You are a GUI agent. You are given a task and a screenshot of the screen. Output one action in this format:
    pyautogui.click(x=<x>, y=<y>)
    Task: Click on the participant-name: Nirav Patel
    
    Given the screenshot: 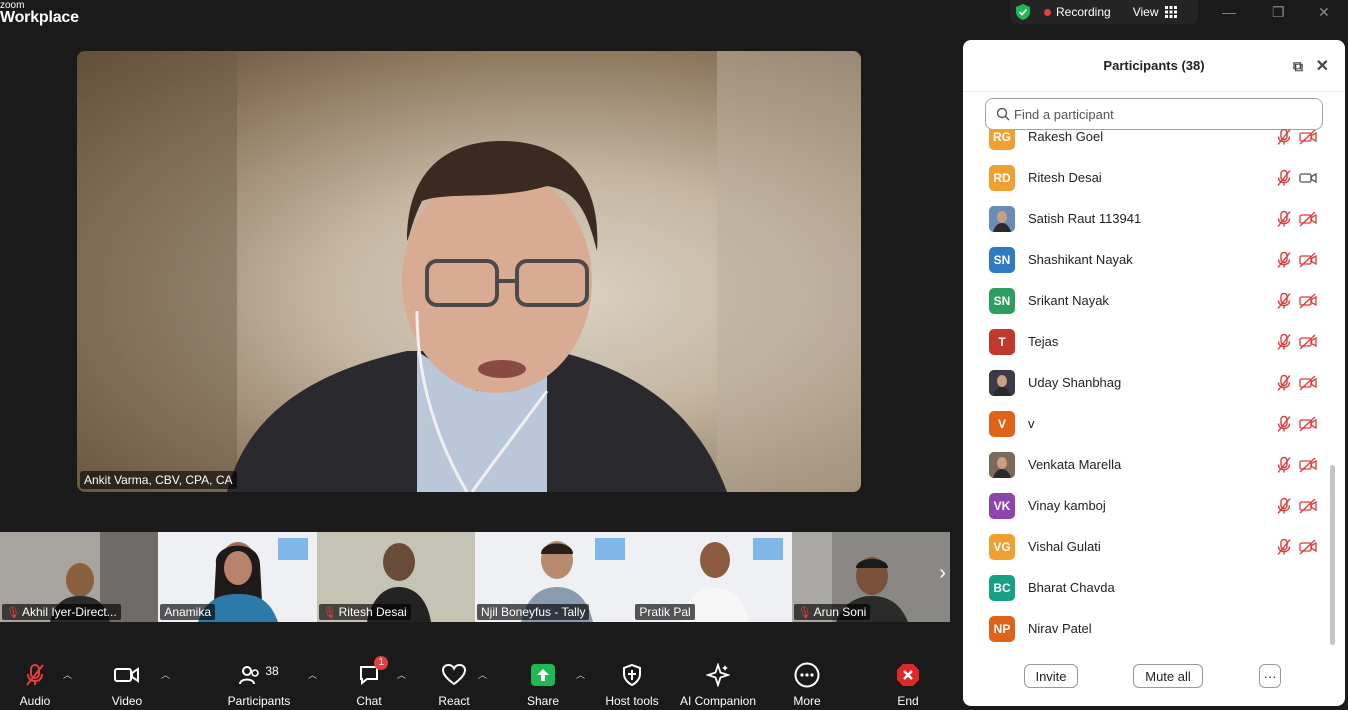 What is the action you would take?
    pyautogui.click(x=1060, y=628)
    